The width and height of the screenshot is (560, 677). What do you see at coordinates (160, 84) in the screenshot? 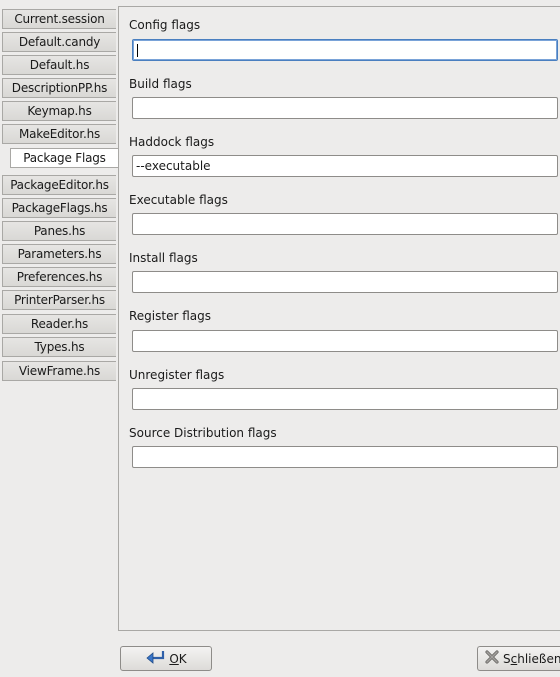
I see `build-flags-label: Build flags` at bounding box center [160, 84].